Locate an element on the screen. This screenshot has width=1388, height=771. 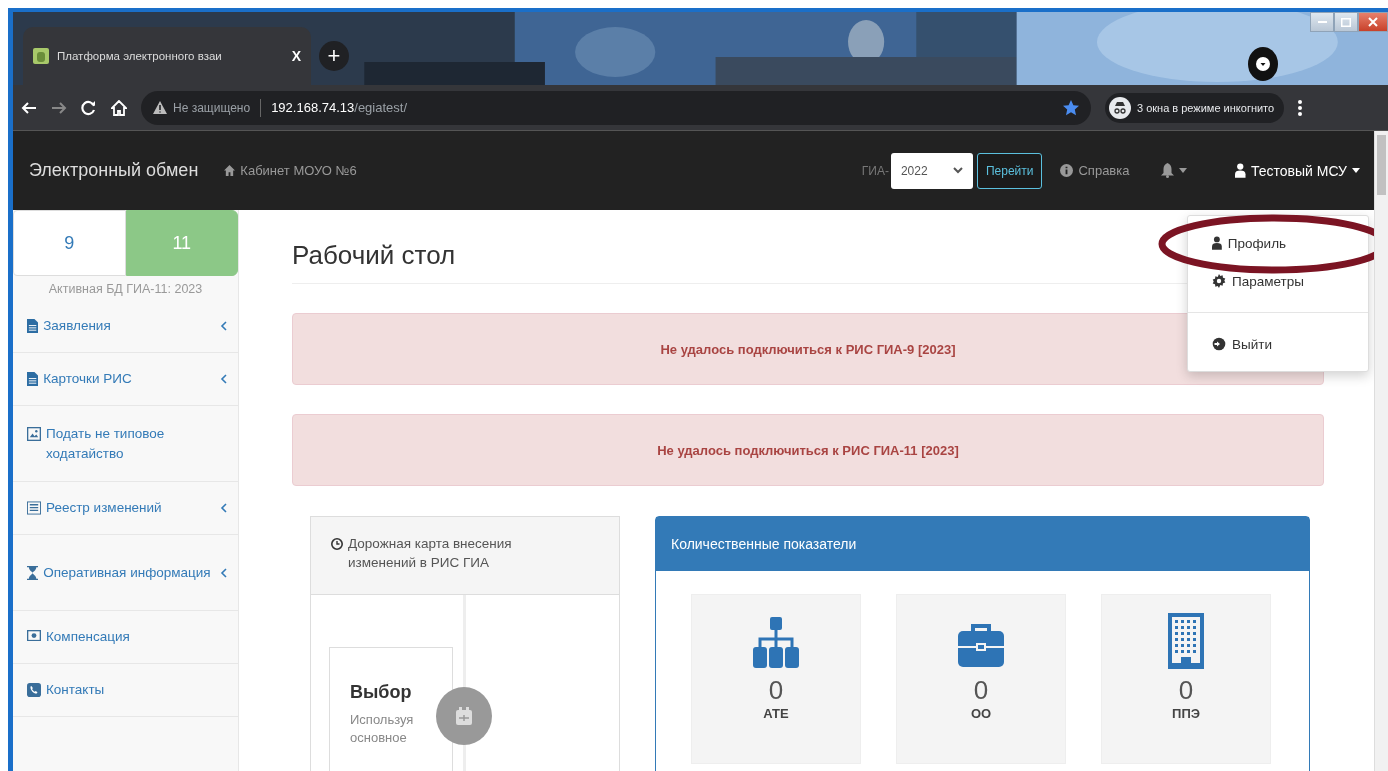
close-window-button is located at coordinates (1373, 22).